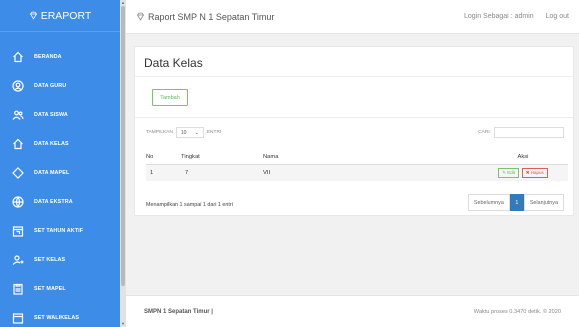 The height and width of the screenshot is (327, 579). Describe the element at coordinates (504, 172) in the screenshot. I see `edit-icon: ✎` at that location.